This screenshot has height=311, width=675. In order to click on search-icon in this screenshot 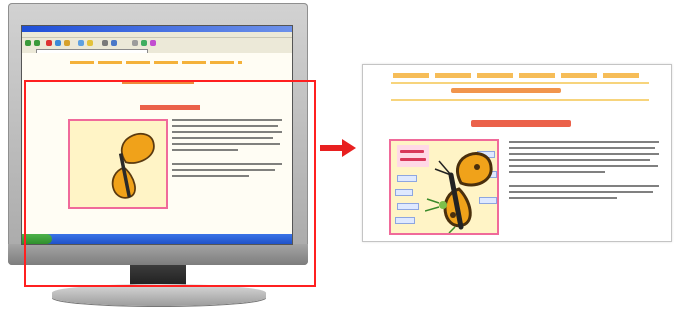, I will do `click(81, 43)`.